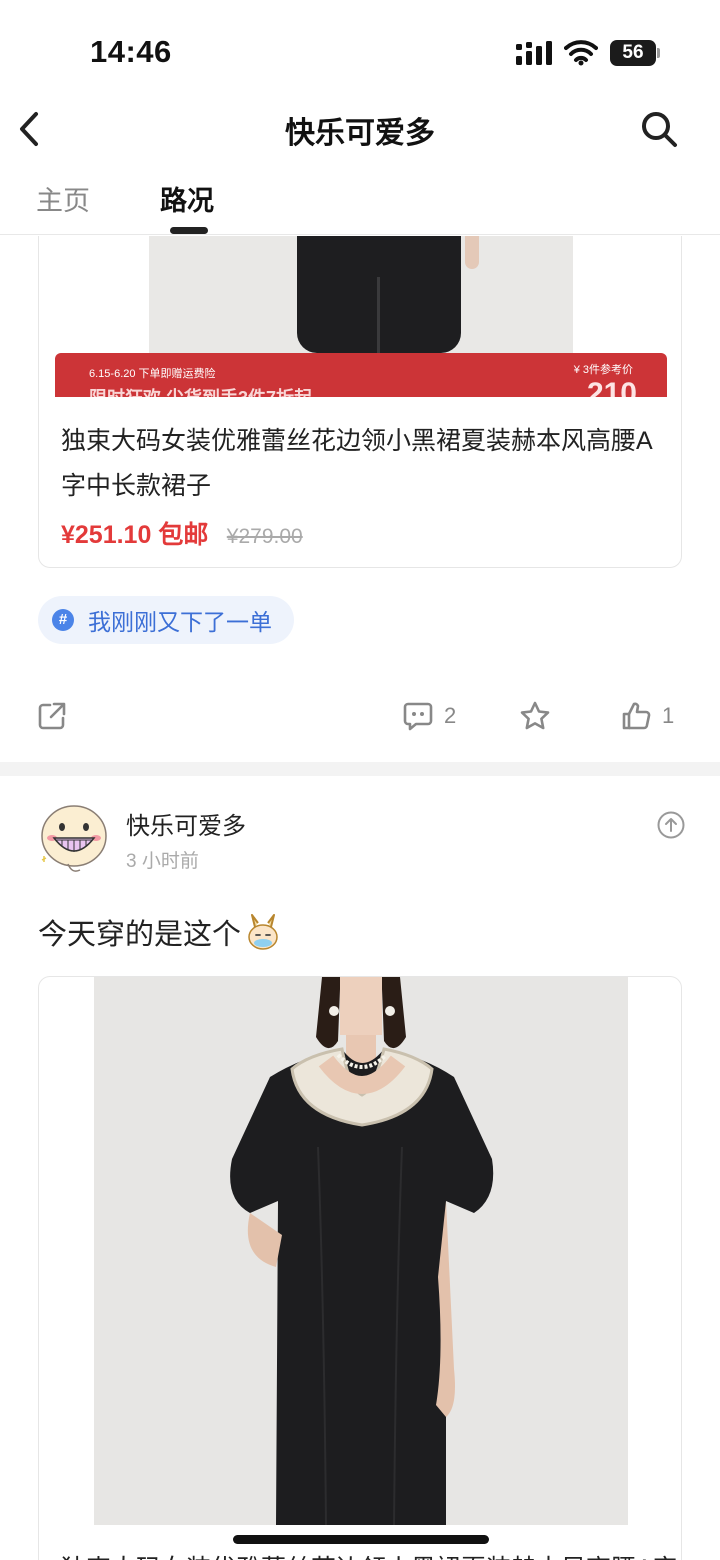 This screenshot has height=1560, width=720. I want to click on topic-label: 我刚刚又下了一单, so click(180, 622).